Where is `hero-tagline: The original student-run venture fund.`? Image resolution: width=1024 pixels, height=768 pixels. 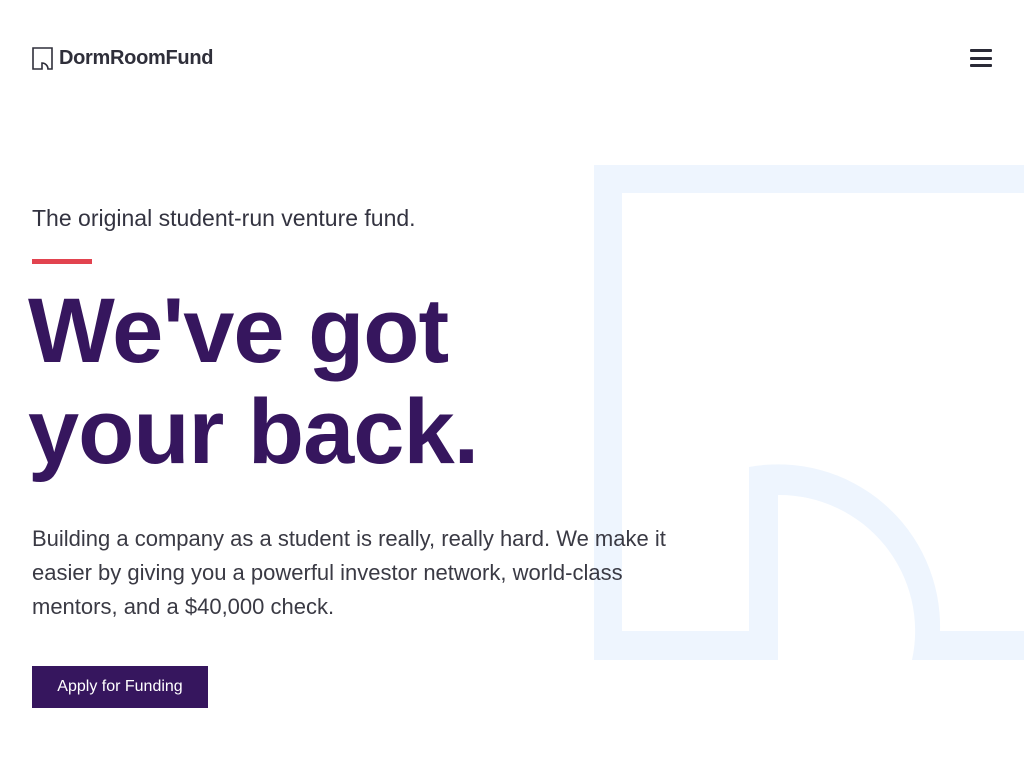
hero-tagline: The original student-run venture fund. is located at coordinates (224, 218).